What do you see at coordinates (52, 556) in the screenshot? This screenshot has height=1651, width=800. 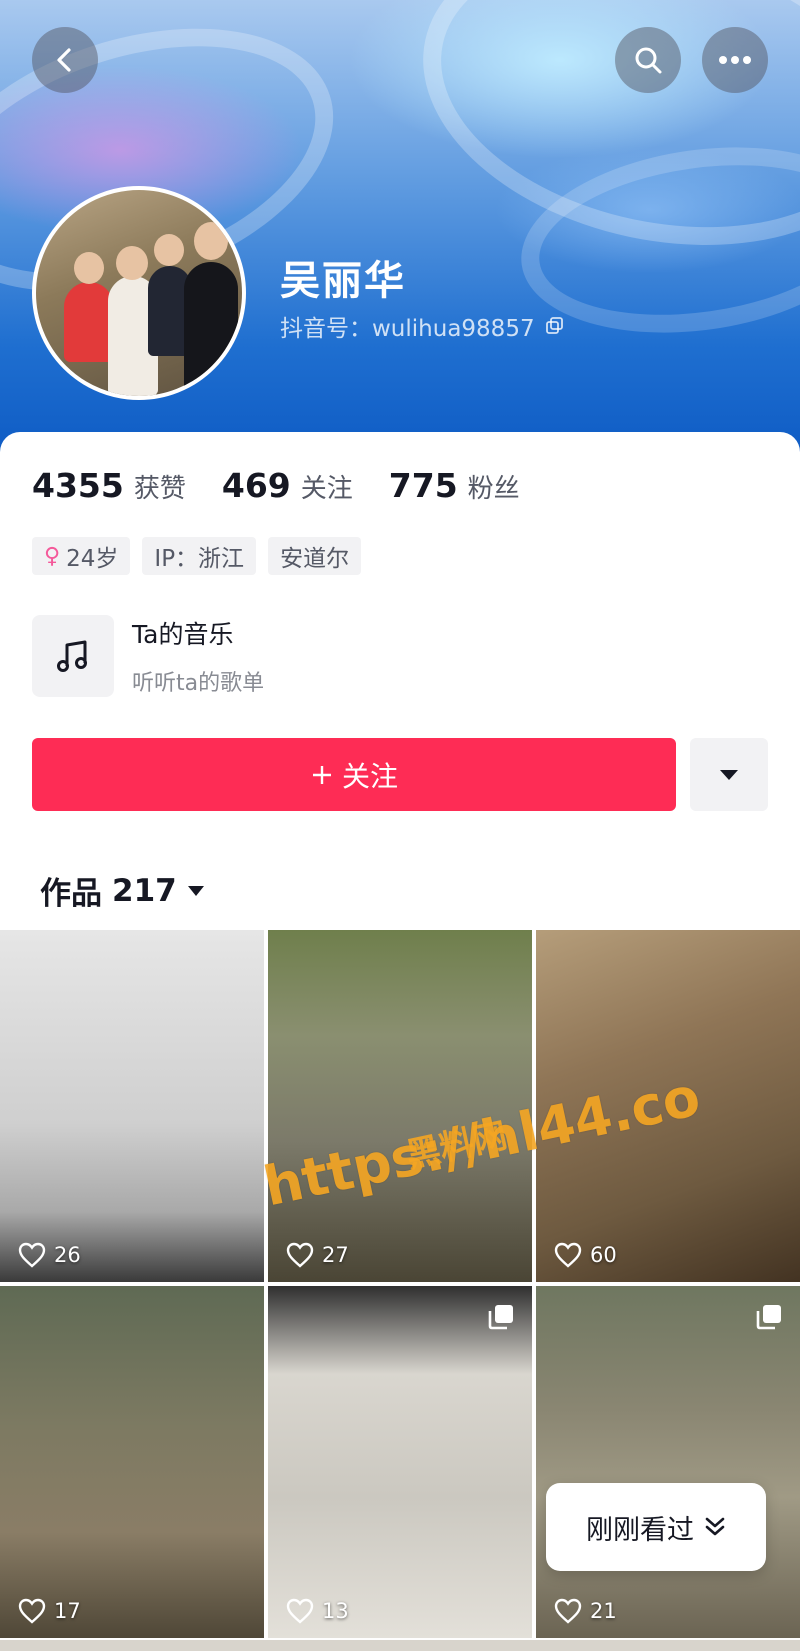 I see `female-icon: ♀` at bounding box center [52, 556].